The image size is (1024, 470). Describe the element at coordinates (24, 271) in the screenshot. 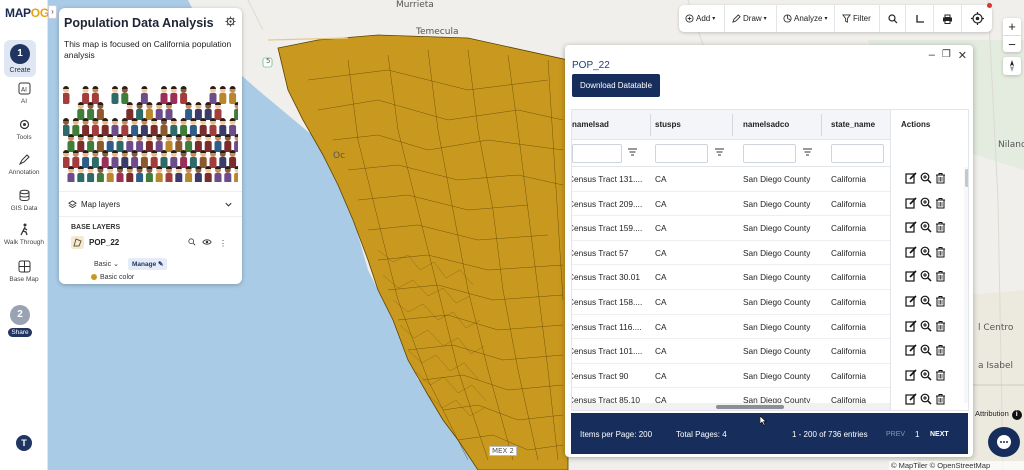

I see `tool-base-map: Base Map` at that location.